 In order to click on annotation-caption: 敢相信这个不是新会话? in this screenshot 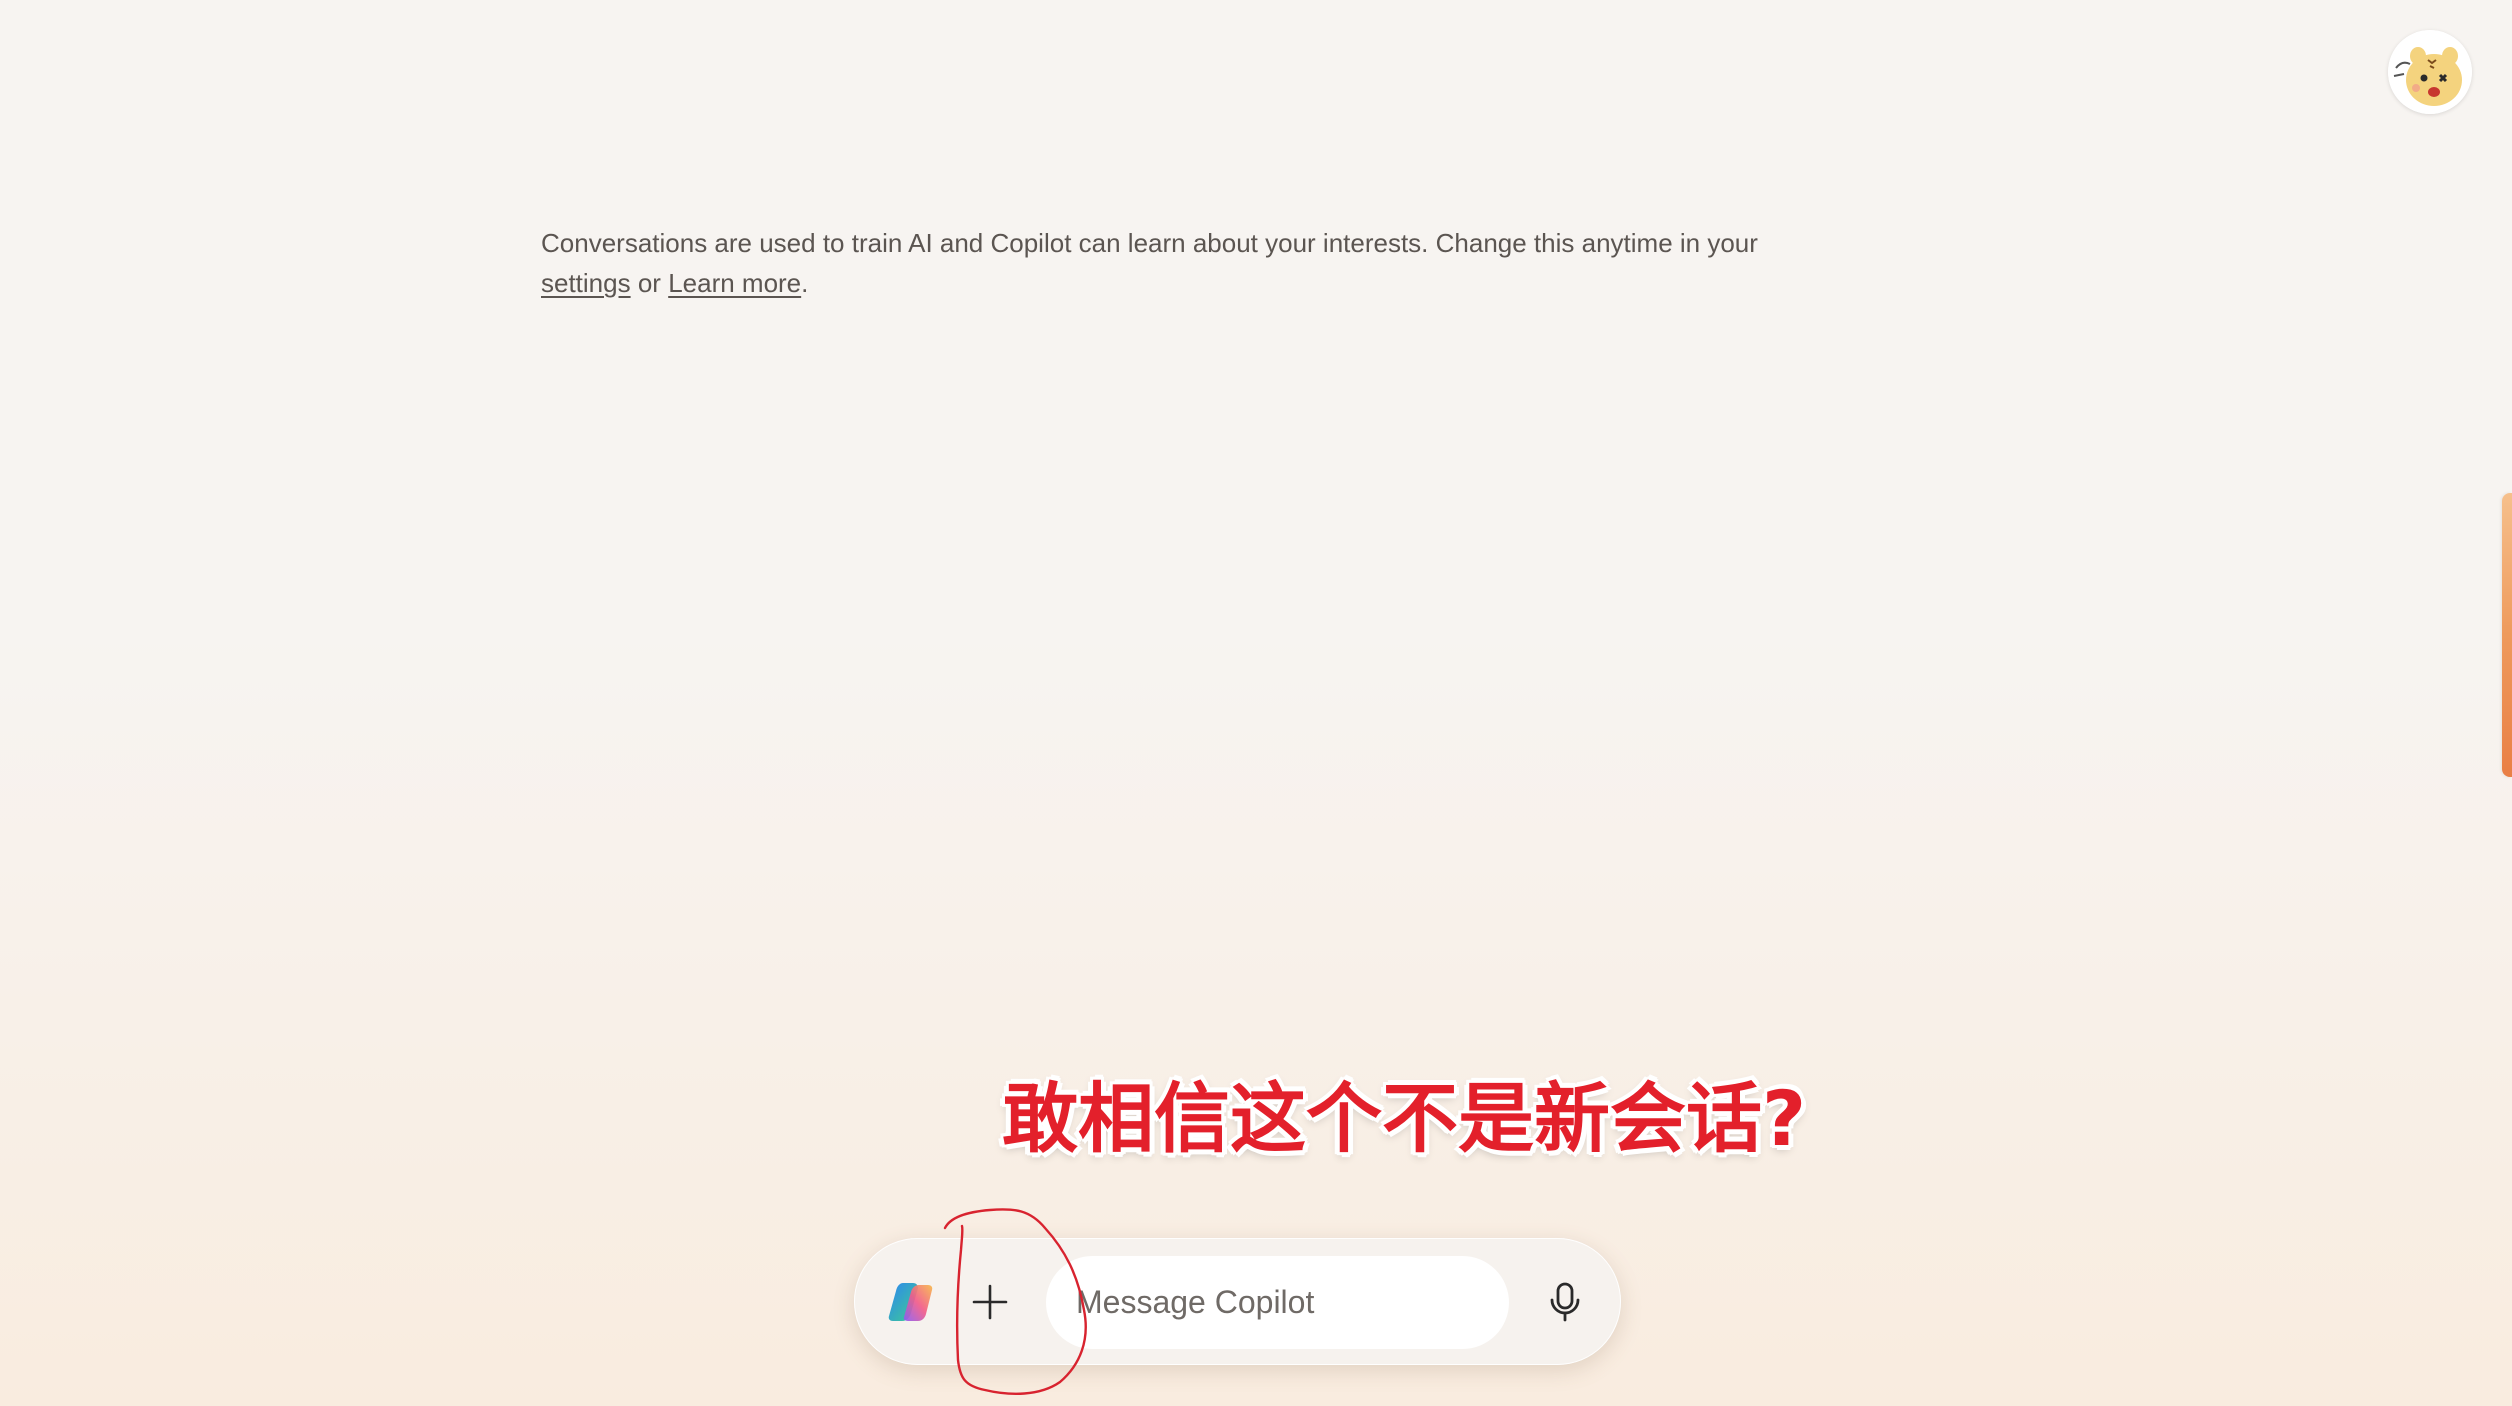, I will do `click(1404, 1118)`.